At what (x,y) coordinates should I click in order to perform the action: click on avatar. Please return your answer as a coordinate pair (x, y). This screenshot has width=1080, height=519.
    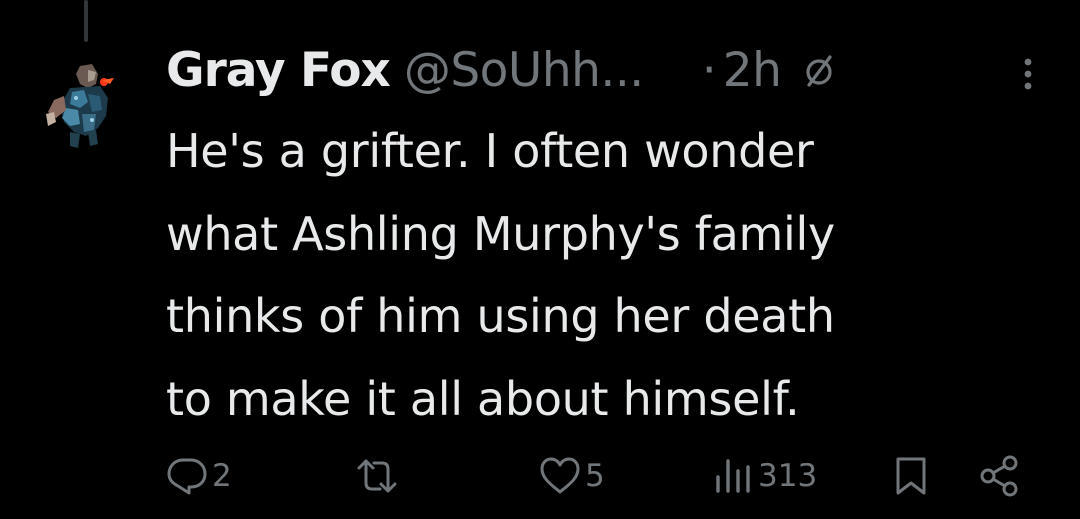
    Looking at the image, I should click on (85, 107).